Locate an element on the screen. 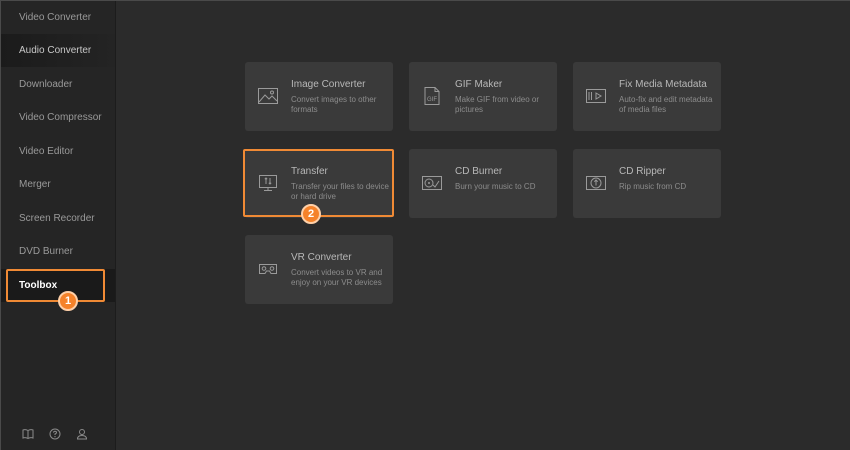 The width and height of the screenshot is (850, 450). toolbox-highlight-box is located at coordinates (55, 285).